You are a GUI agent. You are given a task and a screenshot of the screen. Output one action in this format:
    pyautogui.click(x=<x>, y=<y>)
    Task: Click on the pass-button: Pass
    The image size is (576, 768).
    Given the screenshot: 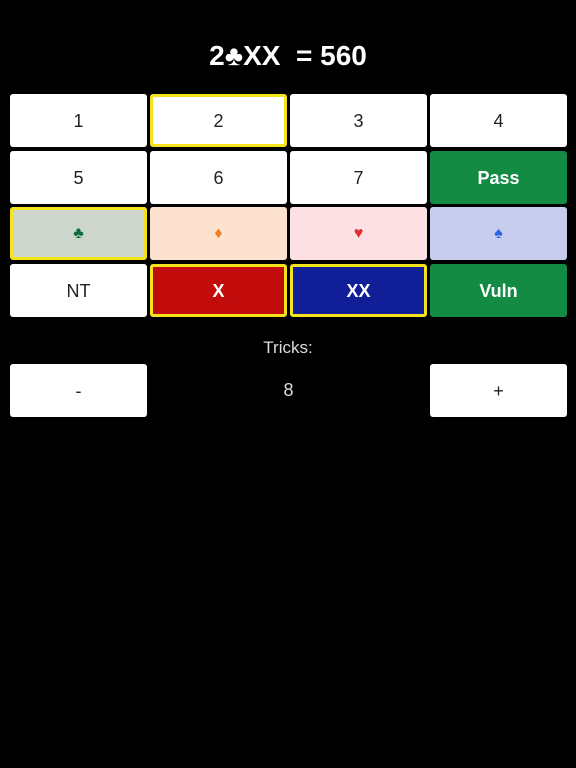 What is the action you would take?
    pyautogui.click(x=498, y=177)
    